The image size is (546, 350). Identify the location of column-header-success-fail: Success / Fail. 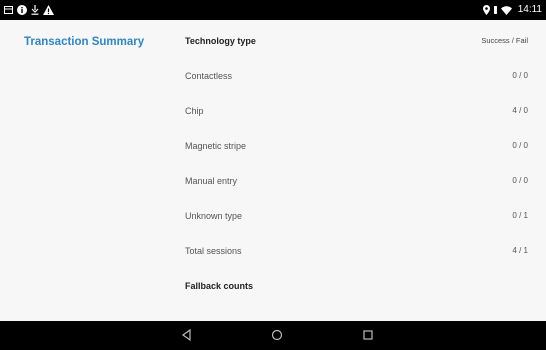
(504, 40).